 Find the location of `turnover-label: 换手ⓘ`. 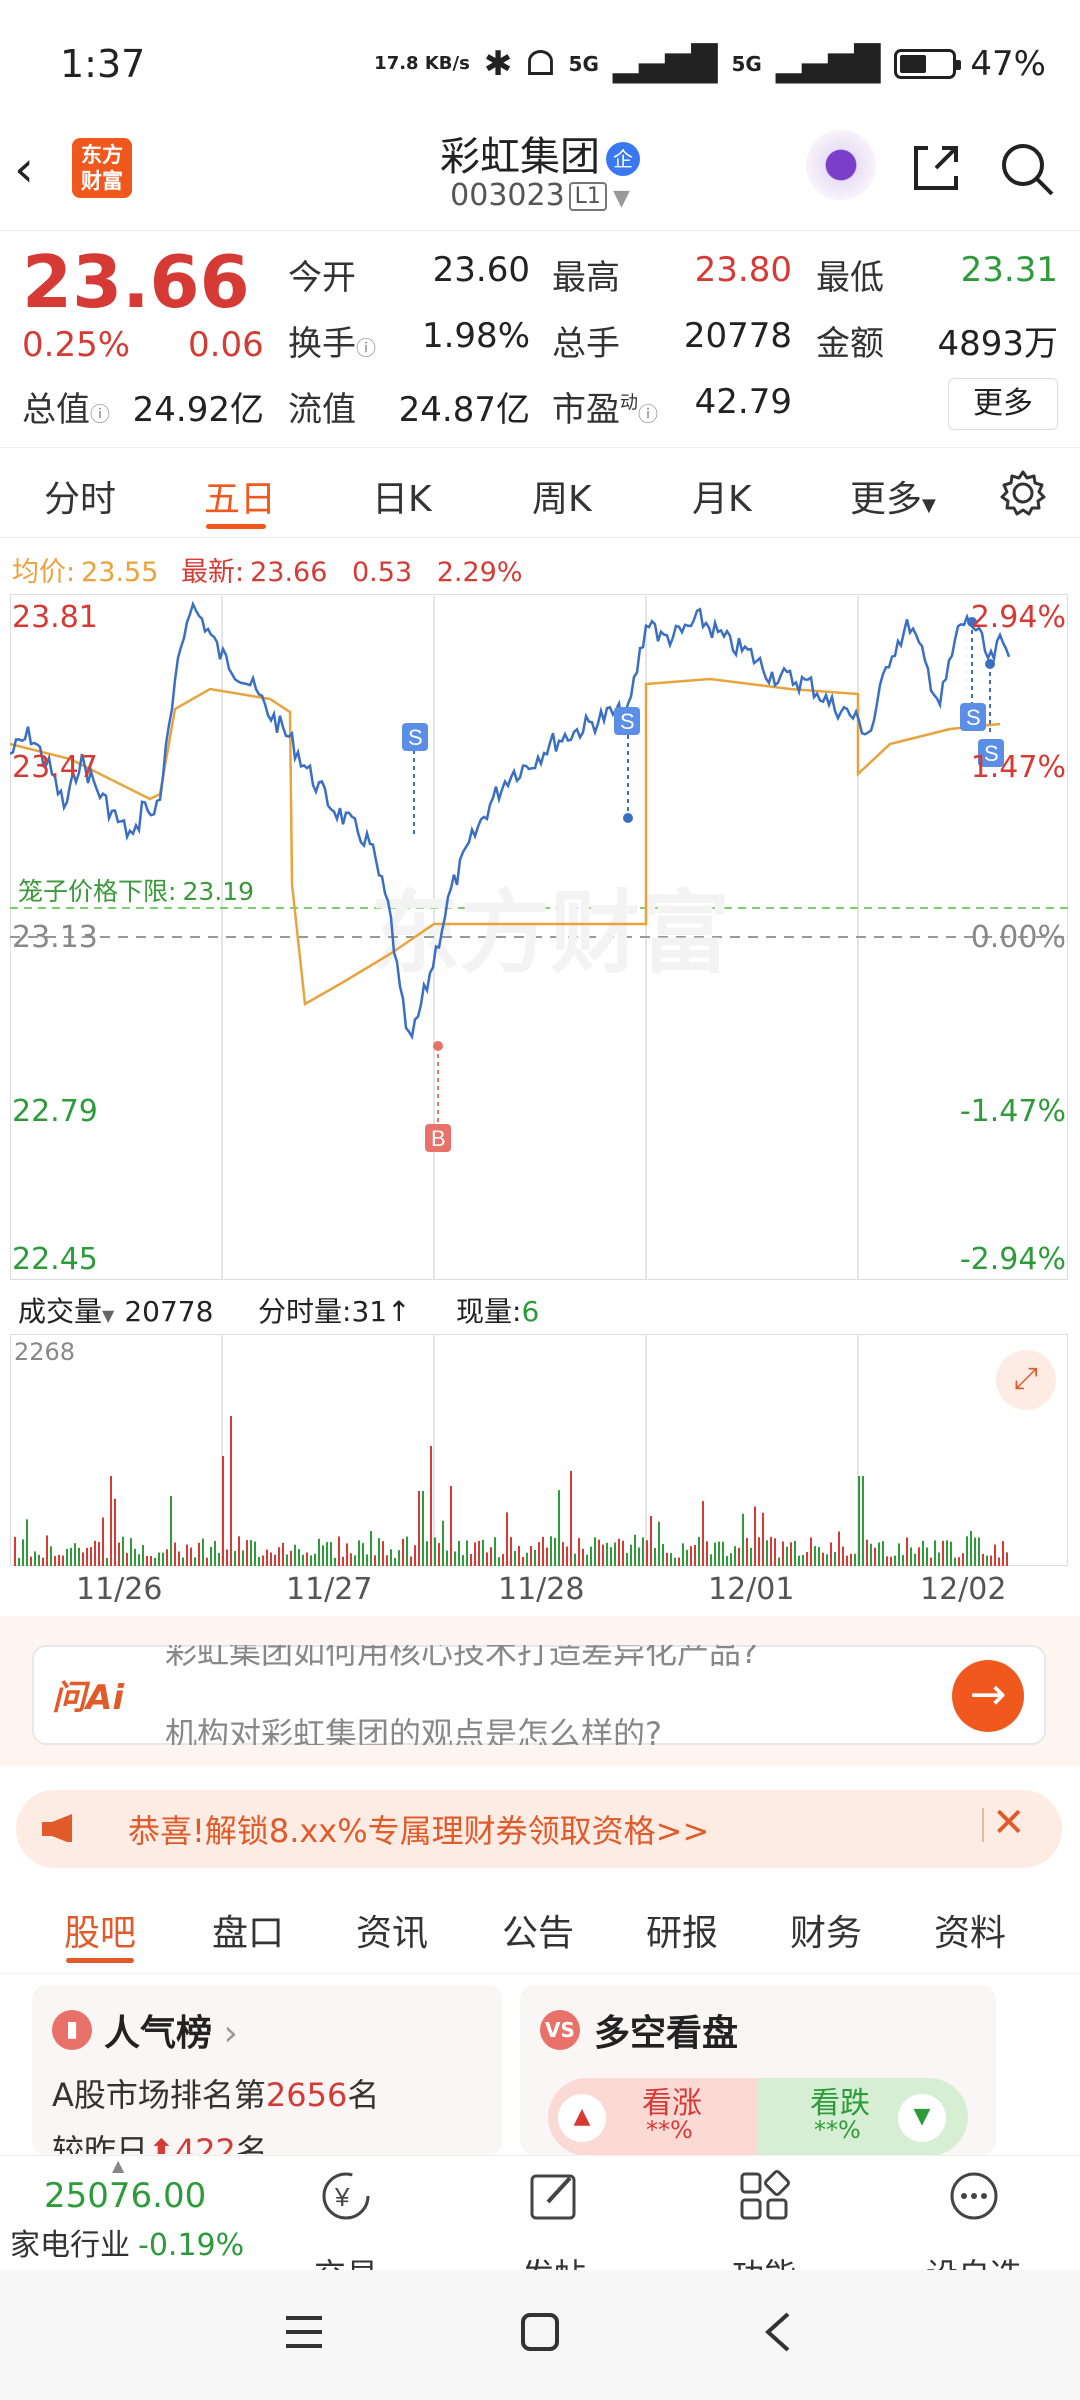

turnover-label: 换手ⓘ is located at coordinates (332, 340).